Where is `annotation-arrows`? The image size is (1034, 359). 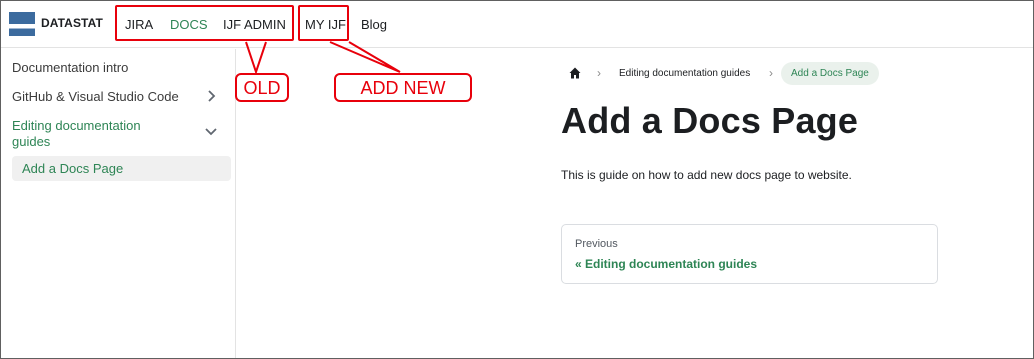 annotation-arrows is located at coordinates (323, 58).